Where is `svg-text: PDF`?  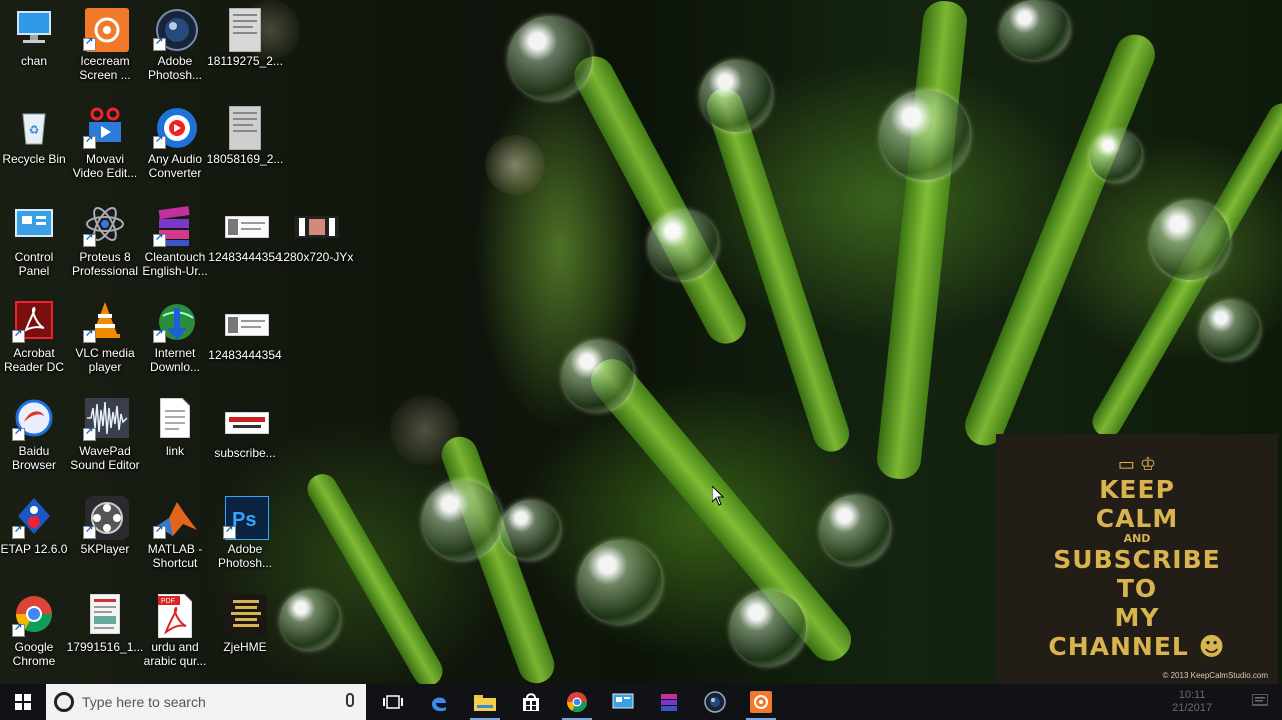 svg-text: PDF is located at coordinates (168, 601).